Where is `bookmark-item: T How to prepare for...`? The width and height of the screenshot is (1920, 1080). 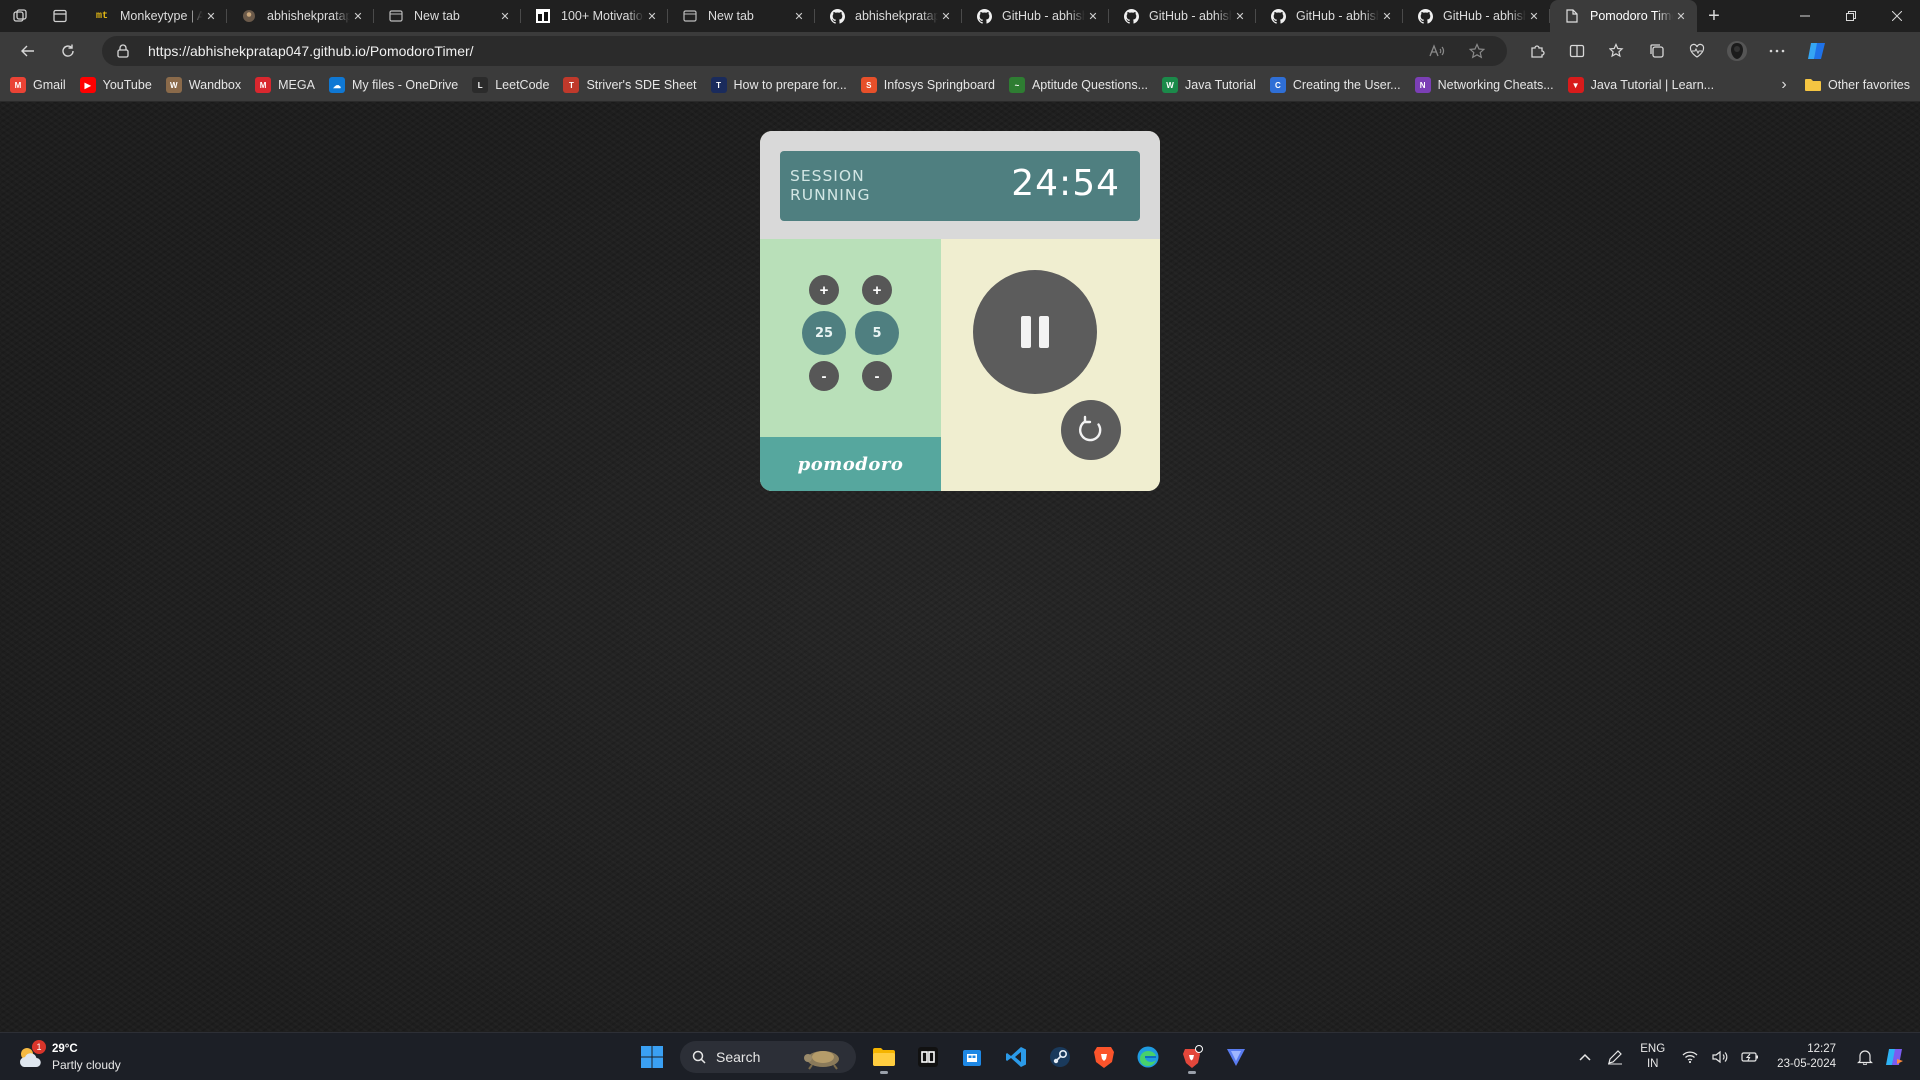
bookmark-item: T How to prepare for... is located at coordinates (778, 85).